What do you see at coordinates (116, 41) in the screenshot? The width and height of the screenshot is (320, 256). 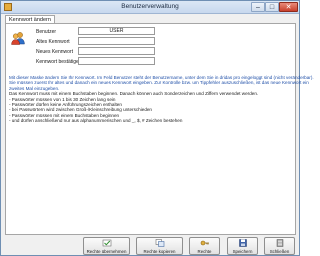 I see `old-password-input` at bounding box center [116, 41].